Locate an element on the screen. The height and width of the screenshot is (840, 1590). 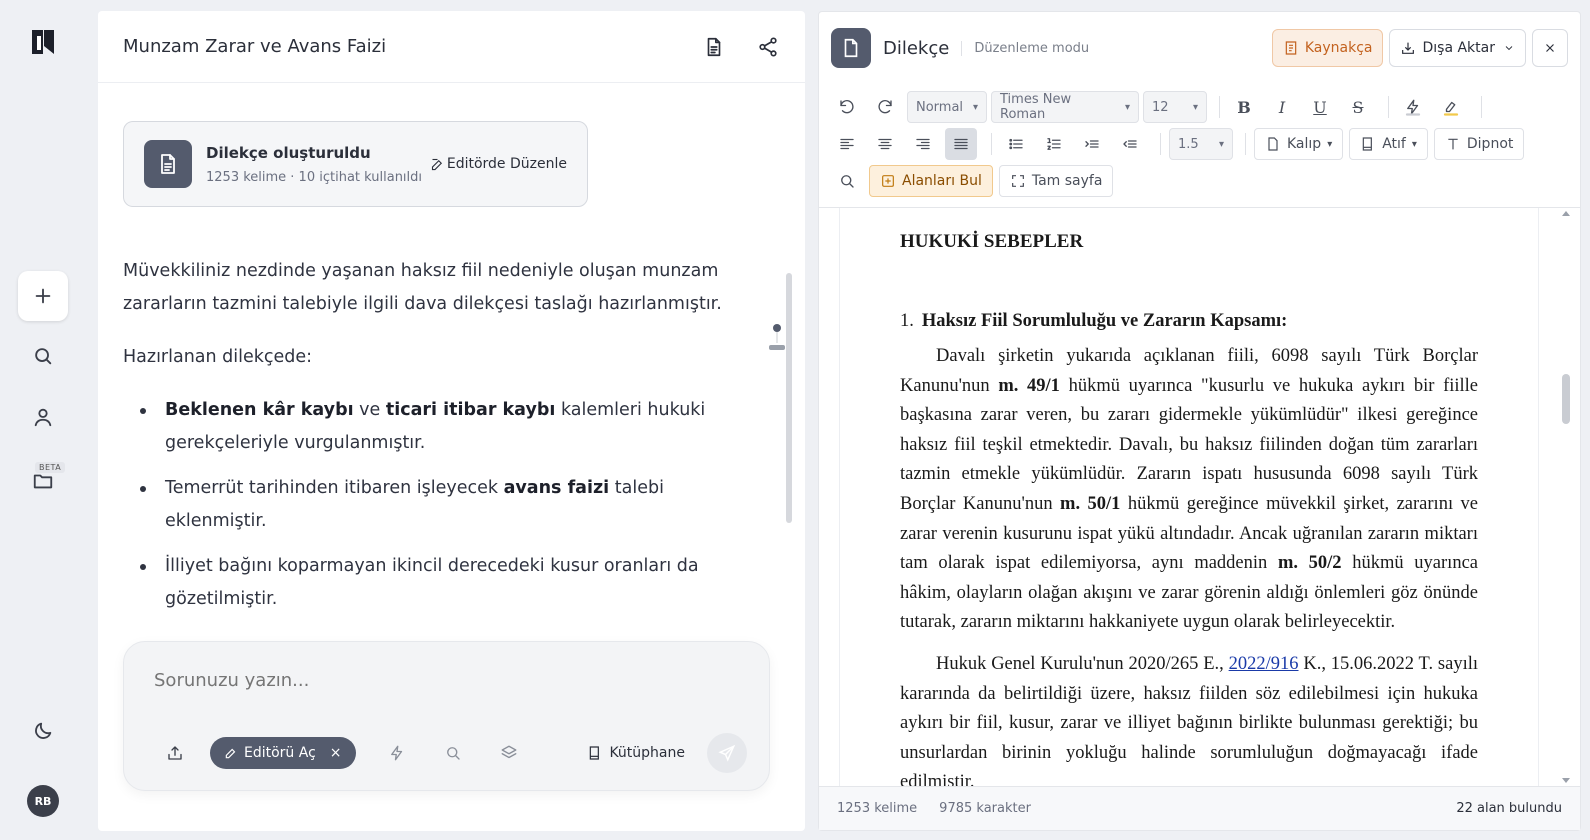
export-label: Dışa Aktar is located at coordinates (1458, 48).